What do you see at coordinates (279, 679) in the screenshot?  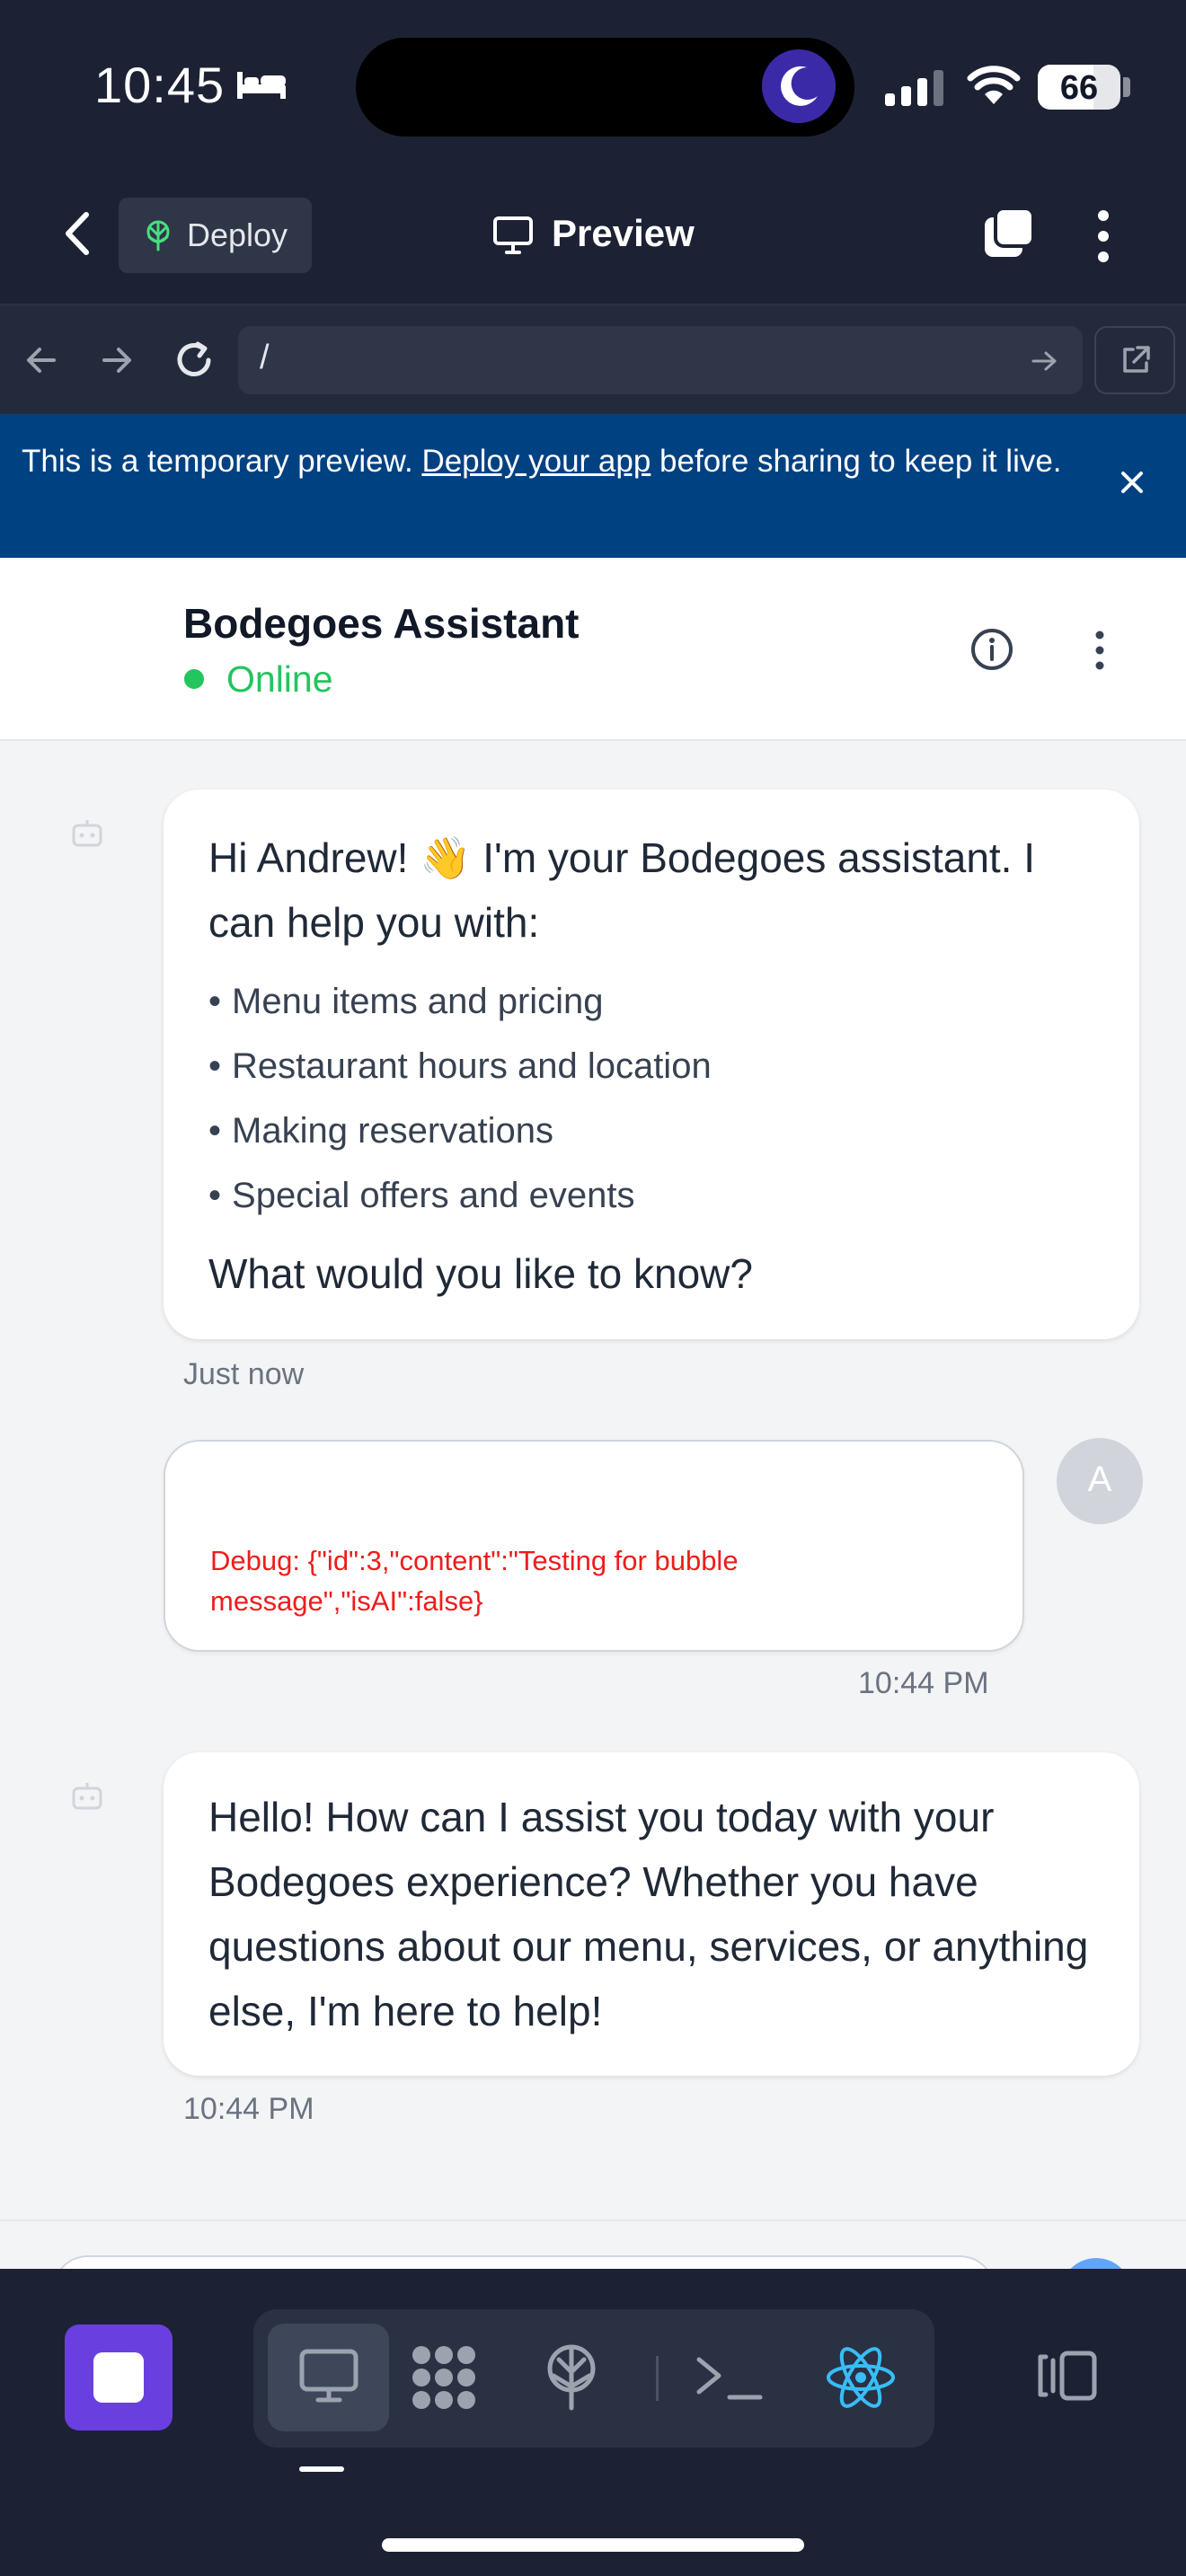 I see `online-status-text: Online` at bounding box center [279, 679].